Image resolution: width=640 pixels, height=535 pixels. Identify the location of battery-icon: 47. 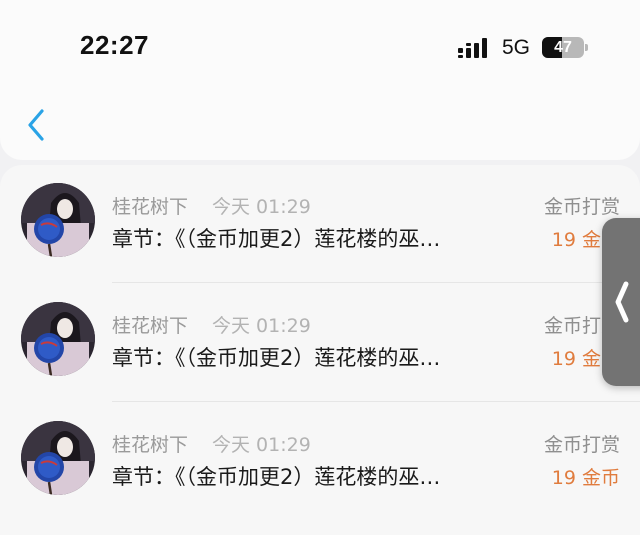
(563, 47).